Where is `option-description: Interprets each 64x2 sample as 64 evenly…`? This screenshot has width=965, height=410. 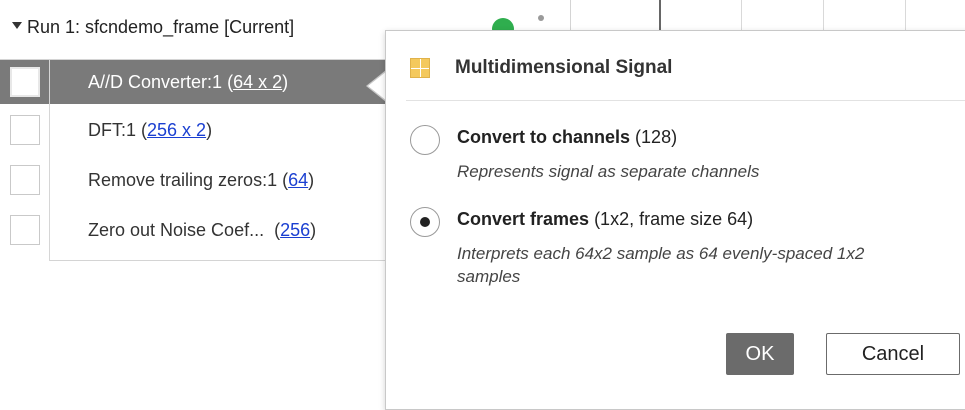 option-description: Interprets each 64x2 sample as 64 evenly… is located at coordinates (661, 265).